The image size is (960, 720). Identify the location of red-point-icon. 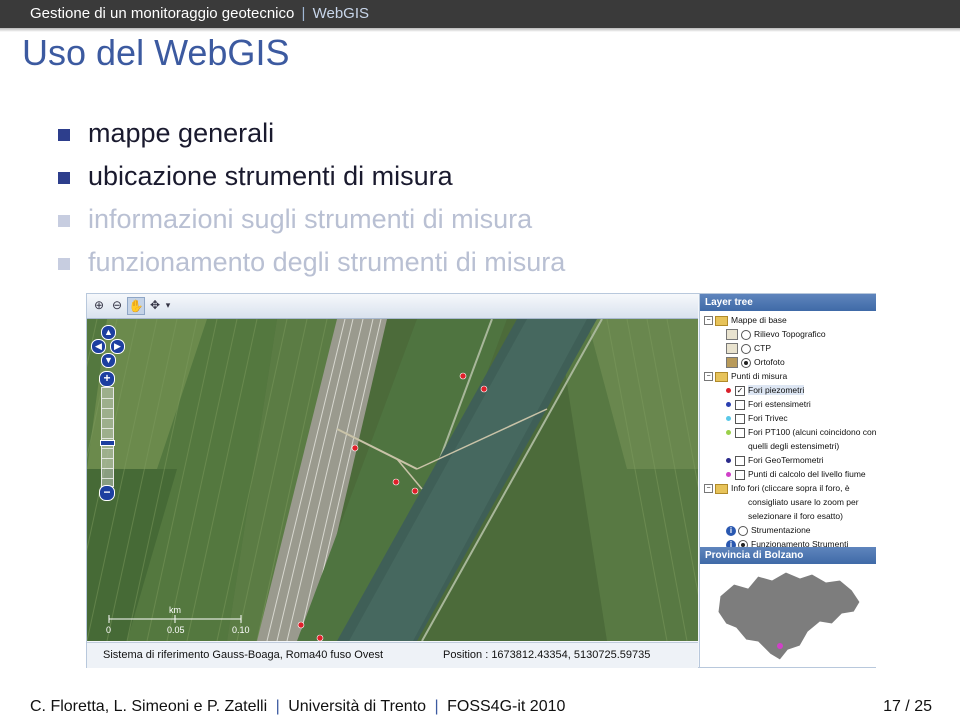
(728, 391).